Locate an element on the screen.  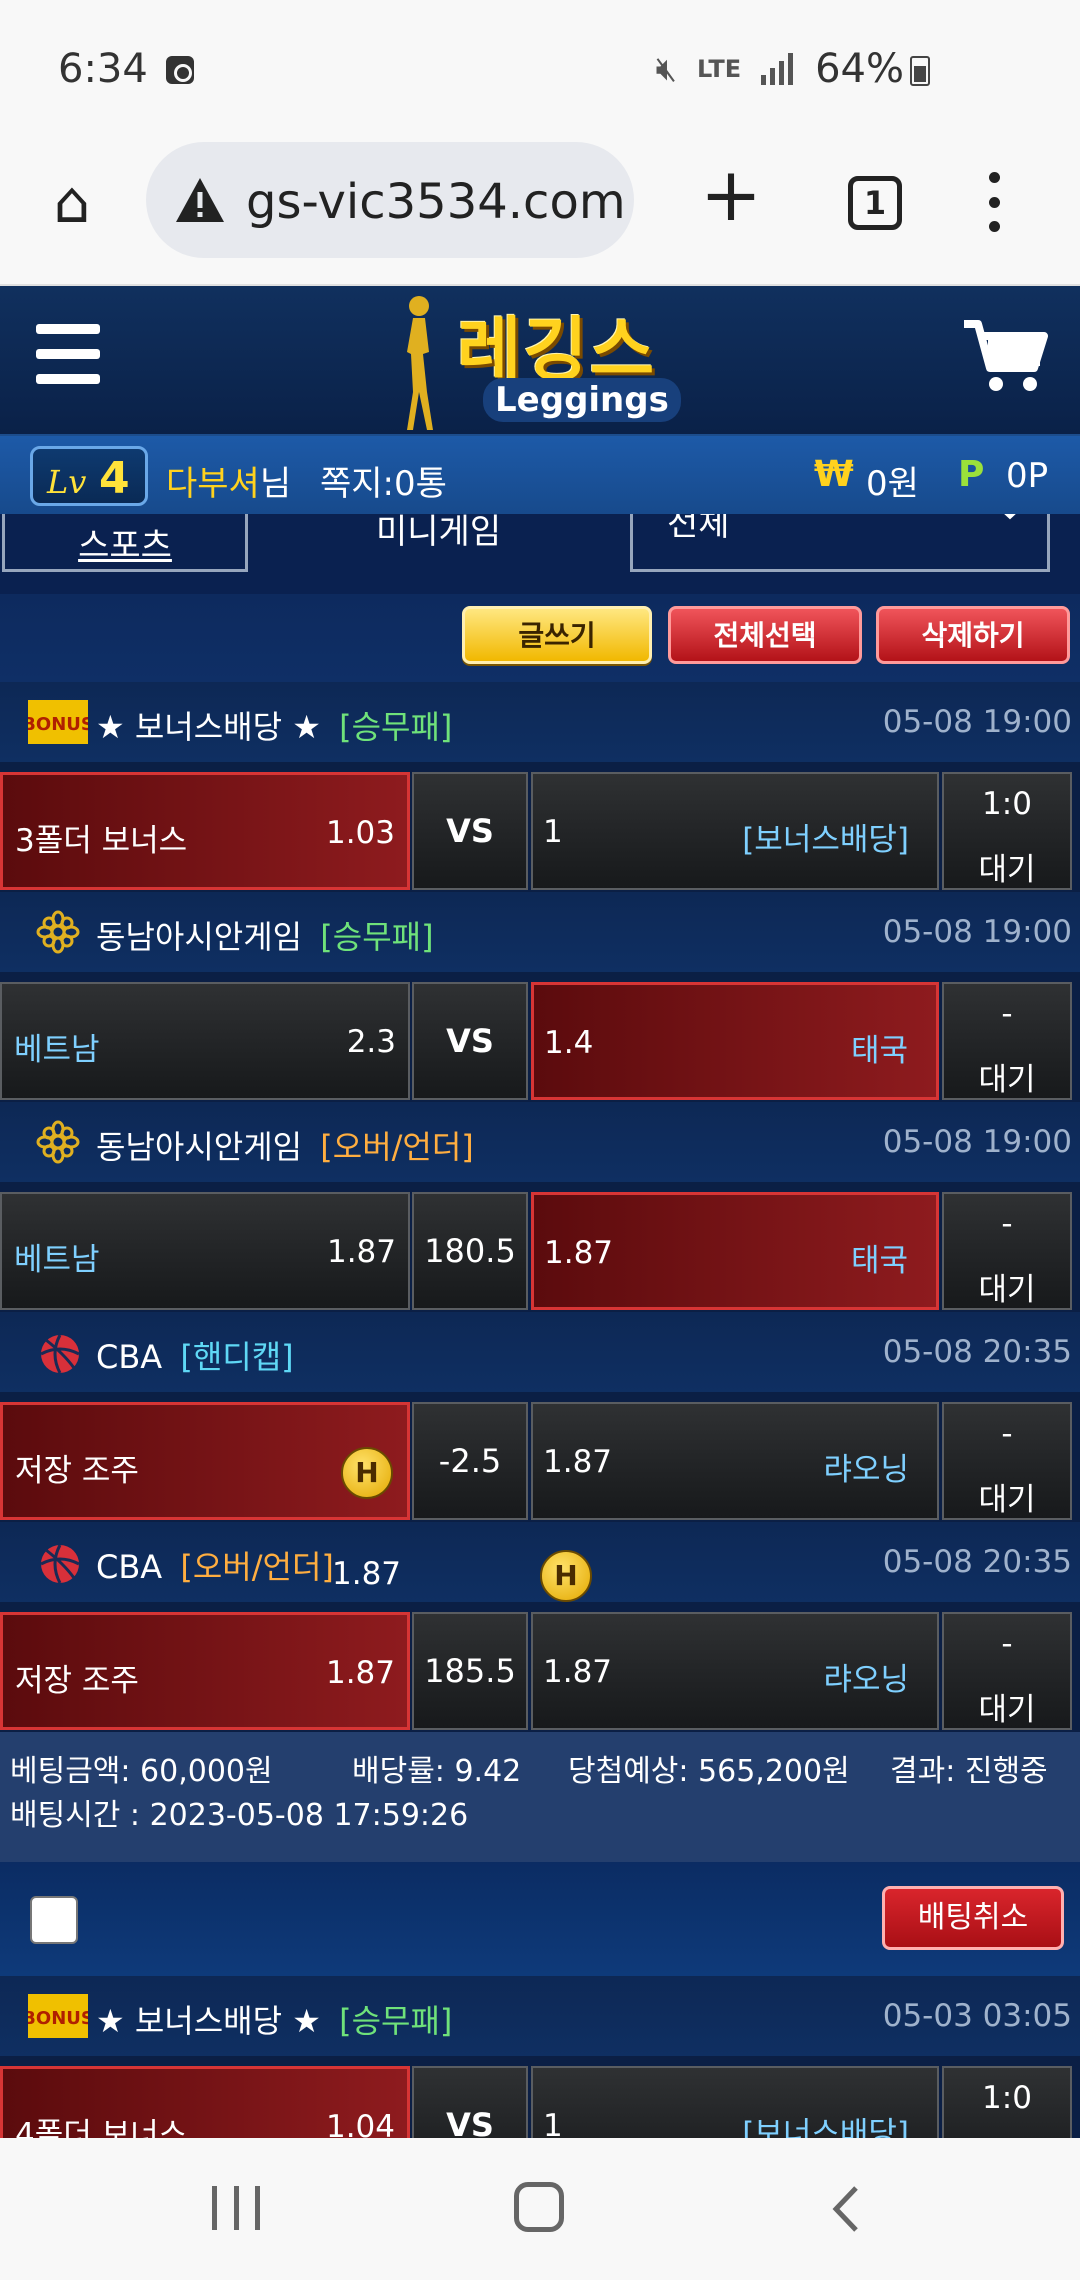
action-button-row: 글쓰기 전체선택 삭제하기 is located at coordinates (540, 638).